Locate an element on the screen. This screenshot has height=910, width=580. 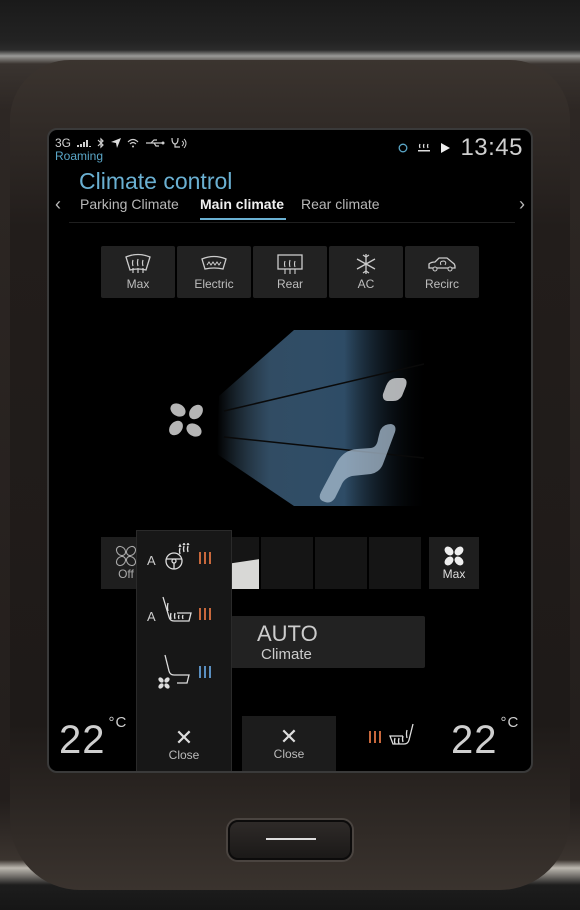
ac-snowflake-icon is located at coordinates (366, 264).